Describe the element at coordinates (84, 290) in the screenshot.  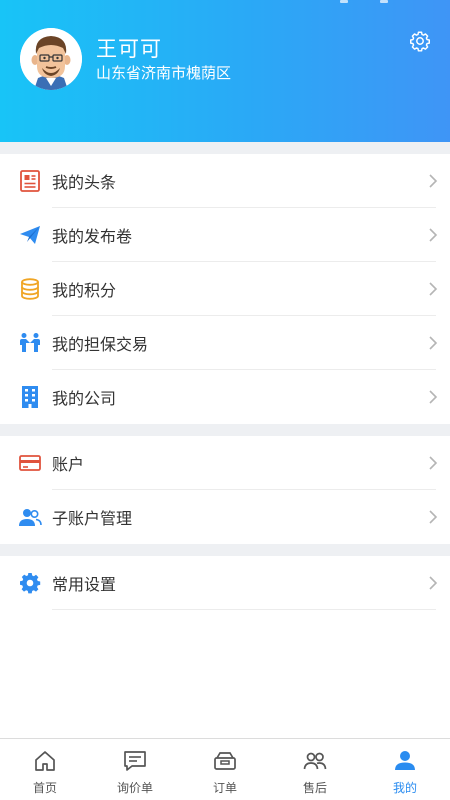
I see `menu-item-label: 我的积分` at that location.